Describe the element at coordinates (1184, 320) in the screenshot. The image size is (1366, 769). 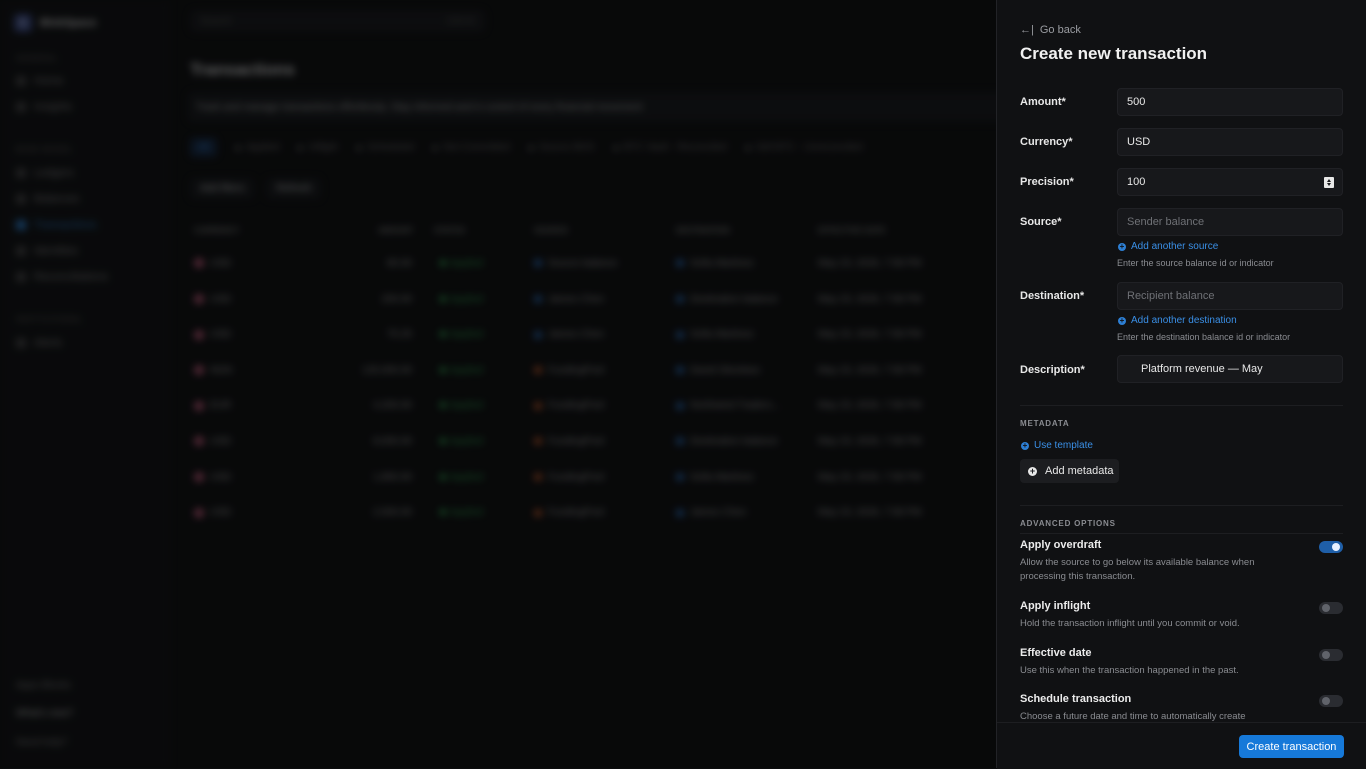
I see `add-destination-label: Add another destination` at that location.